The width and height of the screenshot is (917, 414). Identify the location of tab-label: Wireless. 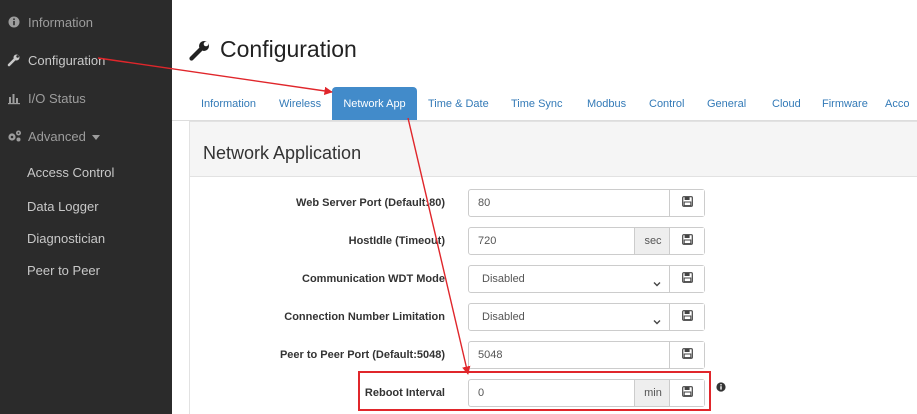
(300, 103).